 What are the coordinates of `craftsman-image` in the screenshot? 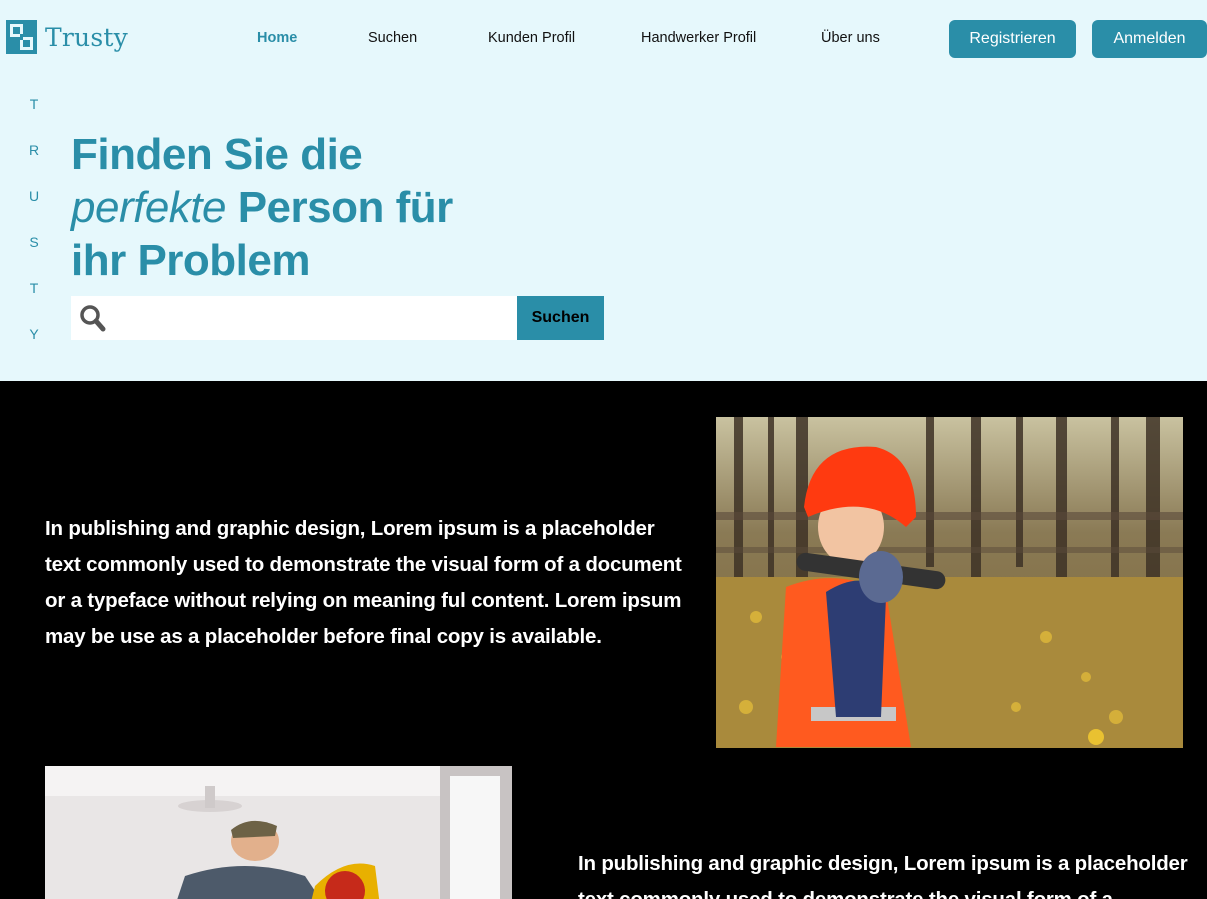 It's located at (278, 832).